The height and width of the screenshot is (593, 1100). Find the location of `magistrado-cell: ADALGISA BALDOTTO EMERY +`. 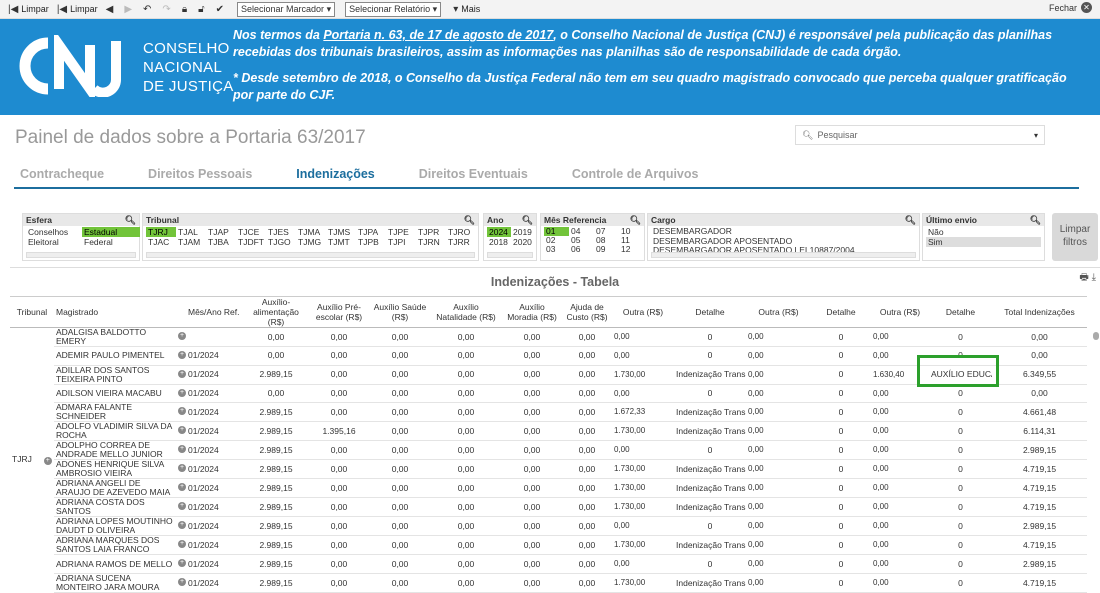

magistrado-cell: ADALGISA BALDOTTO EMERY + is located at coordinates (120, 337).